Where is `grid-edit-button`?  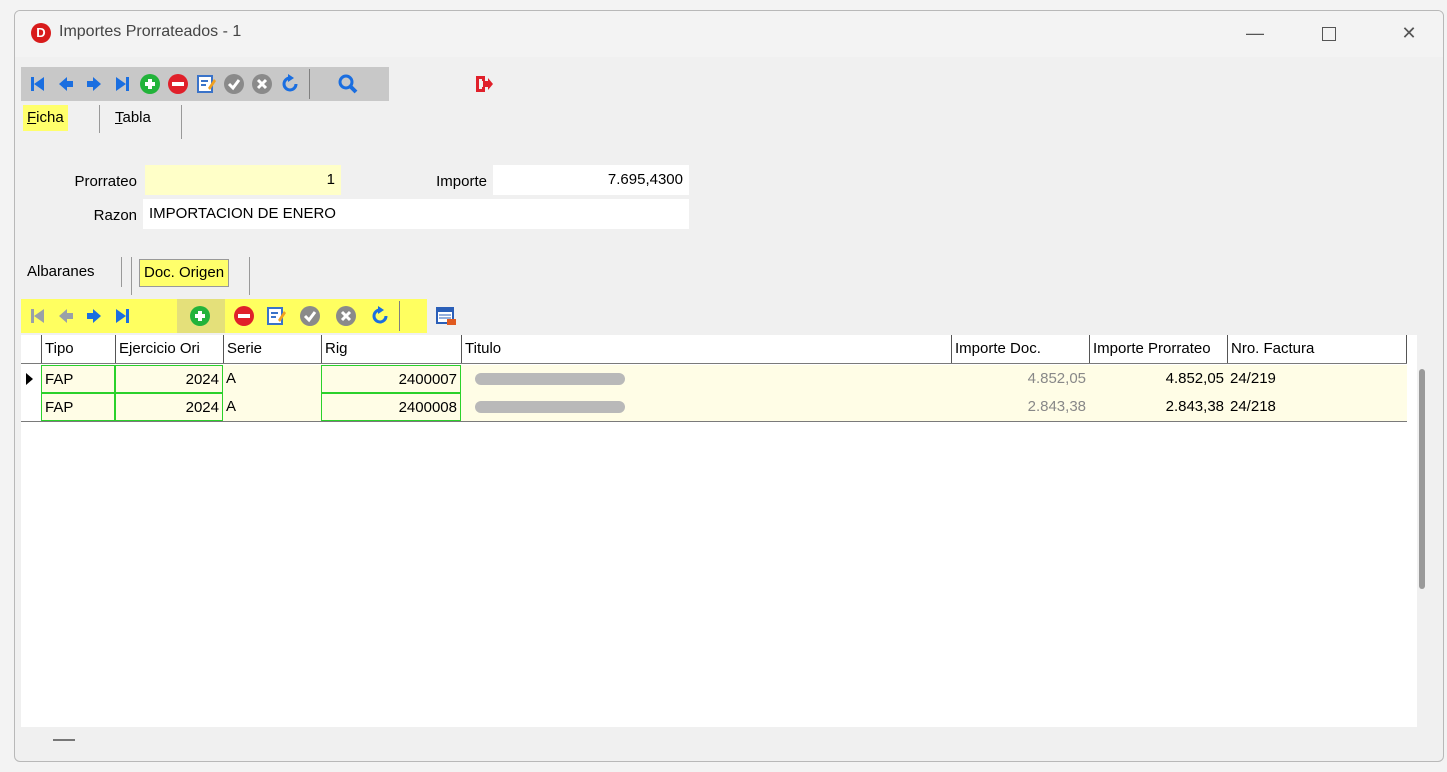 grid-edit-button is located at coordinates (276, 316).